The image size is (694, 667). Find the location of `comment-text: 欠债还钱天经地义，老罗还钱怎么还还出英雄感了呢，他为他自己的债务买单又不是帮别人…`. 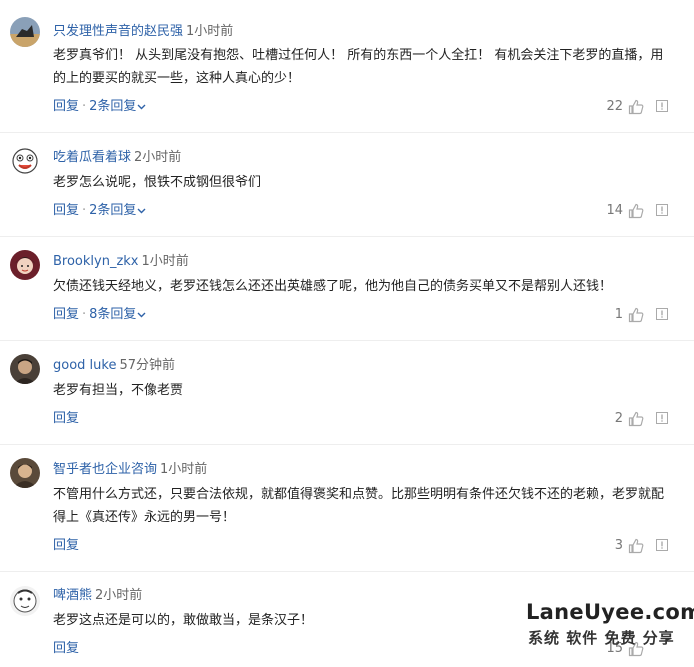

comment-text: 欠债还钱天经地义，老罗还钱怎么还还出英雄感了呢，他为他自己的债务买单又不是帮别人… is located at coordinates (333, 286).